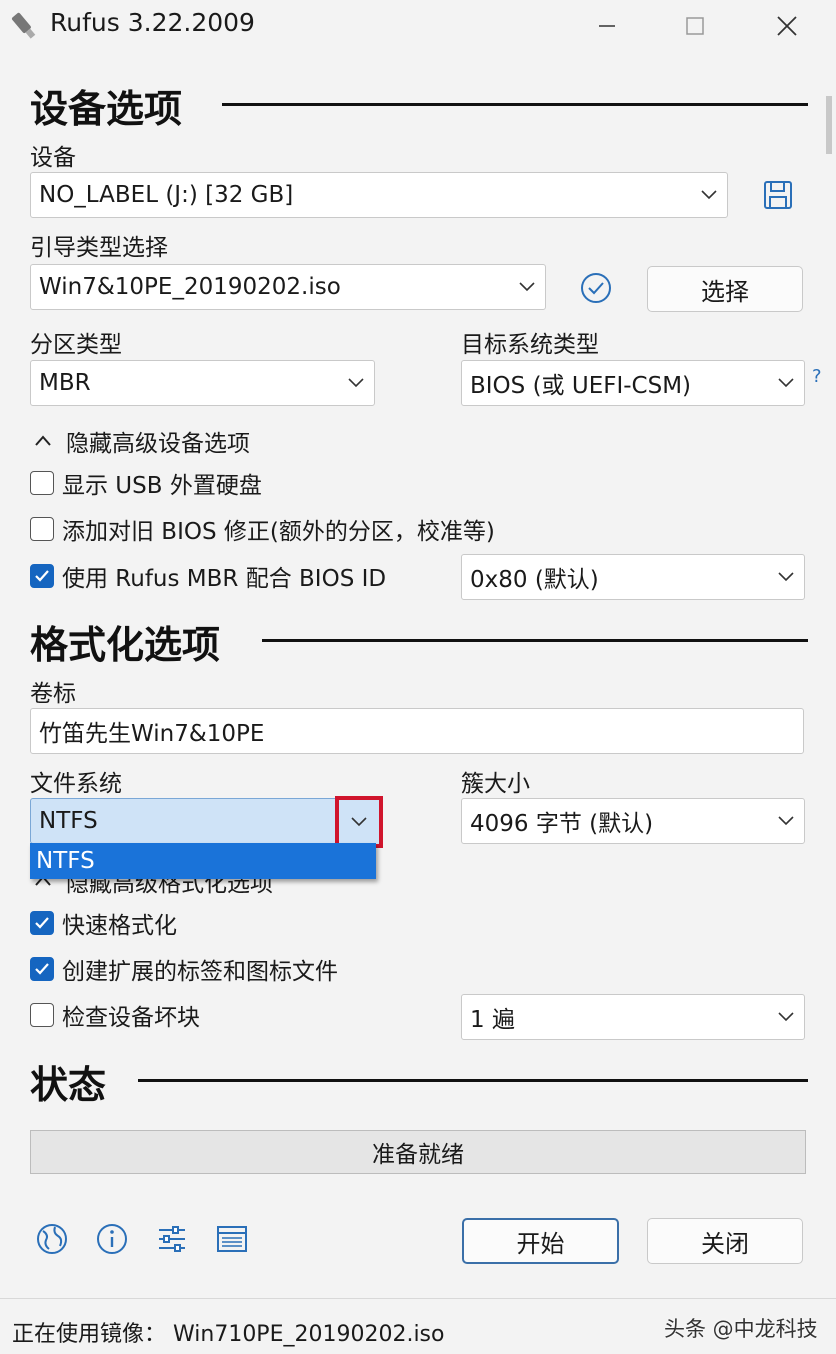  Describe the element at coordinates (530, 345) in the screenshot. I see `target-system-label: 目标系统类型` at that location.